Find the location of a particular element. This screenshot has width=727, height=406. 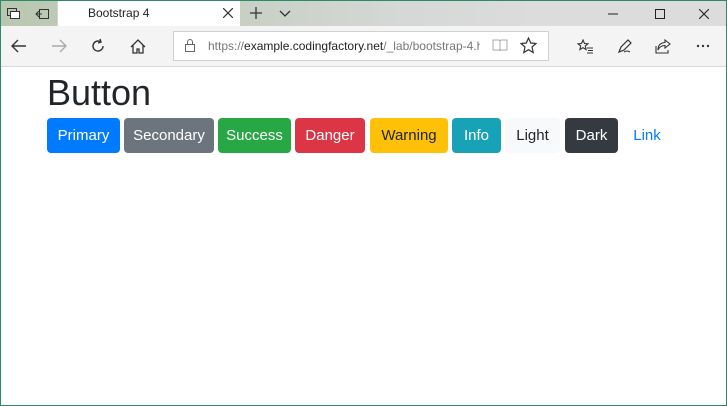

new-tab-icon is located at coordinates (256, 13).